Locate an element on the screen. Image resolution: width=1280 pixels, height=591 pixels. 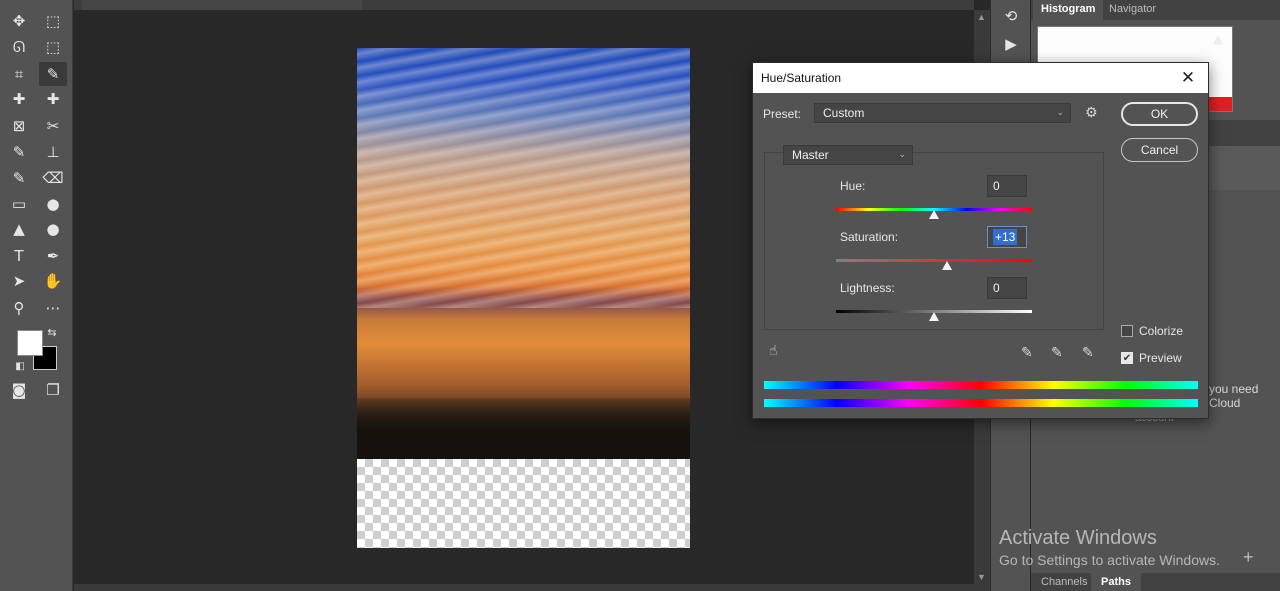
cloud-message-line1: you need is located at coordinates (1234, 389).